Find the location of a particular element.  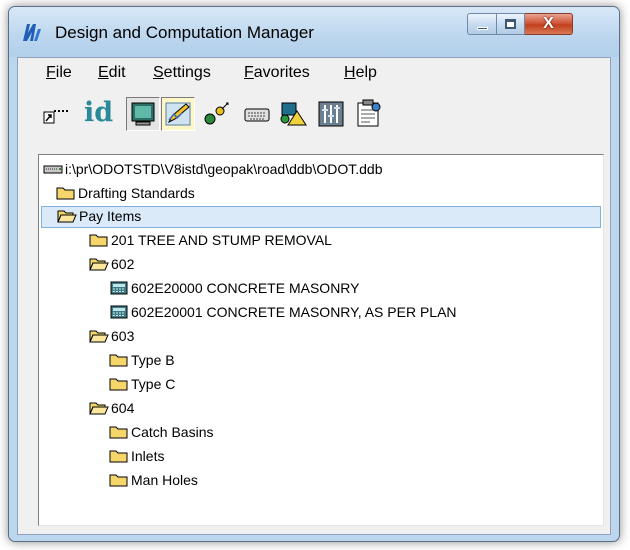

tree-node-602: 602 is located at coordinates (189, 265).